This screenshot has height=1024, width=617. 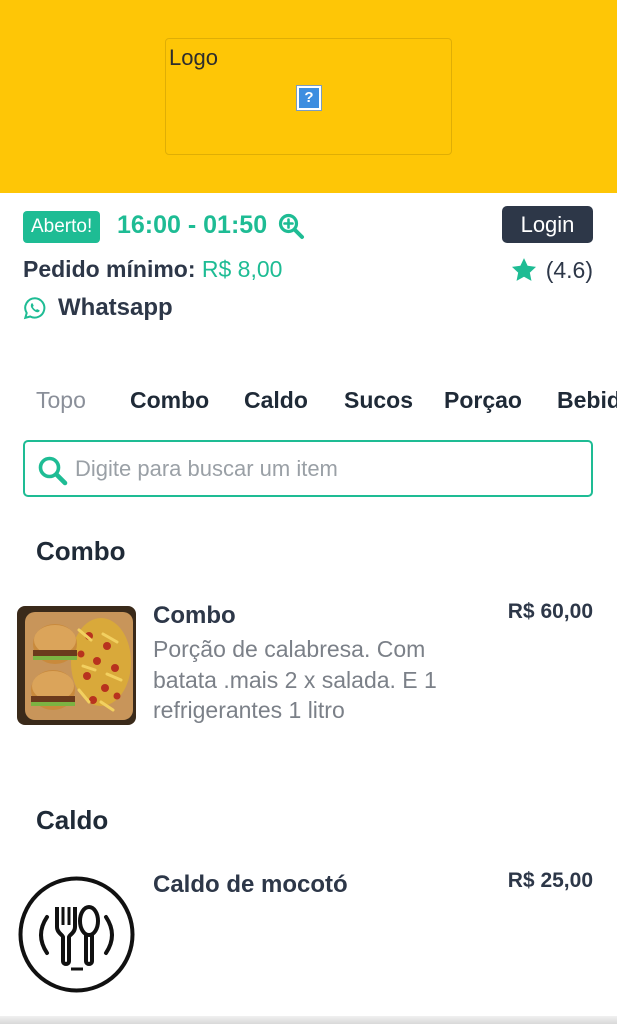 I want to click on tab-porcao: Porçao, so click(x=483, y=400).